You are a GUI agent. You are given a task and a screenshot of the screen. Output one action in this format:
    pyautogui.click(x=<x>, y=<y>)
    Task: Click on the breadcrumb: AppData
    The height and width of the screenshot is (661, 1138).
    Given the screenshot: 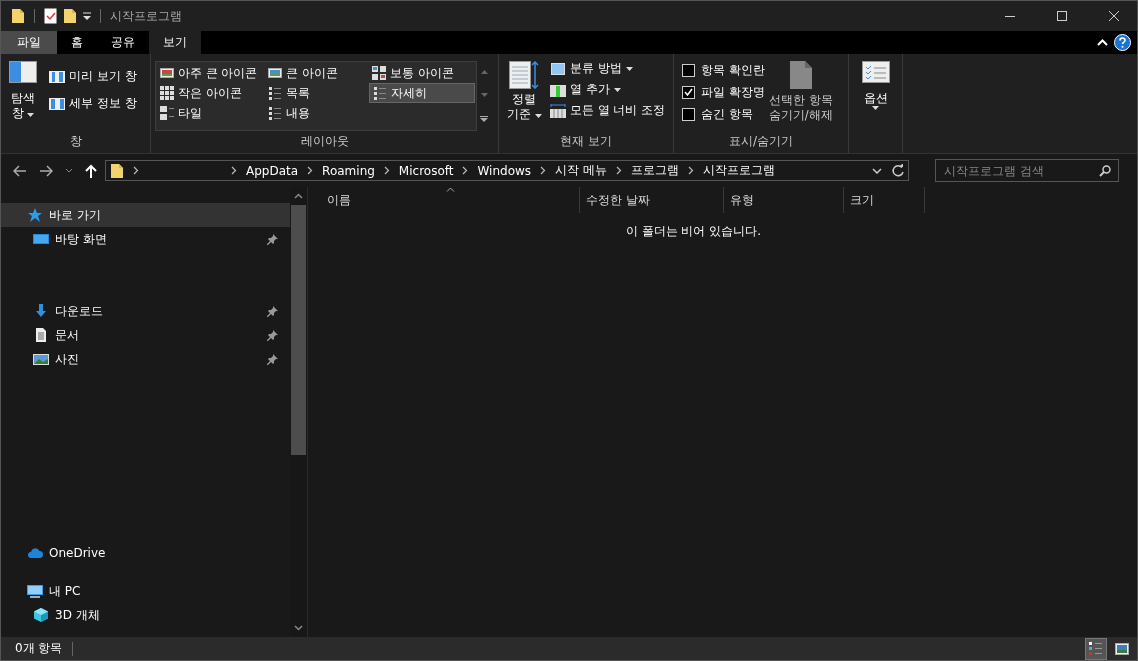 What is the action you would take?
    pyautogui.click(x=272, y=170)
    